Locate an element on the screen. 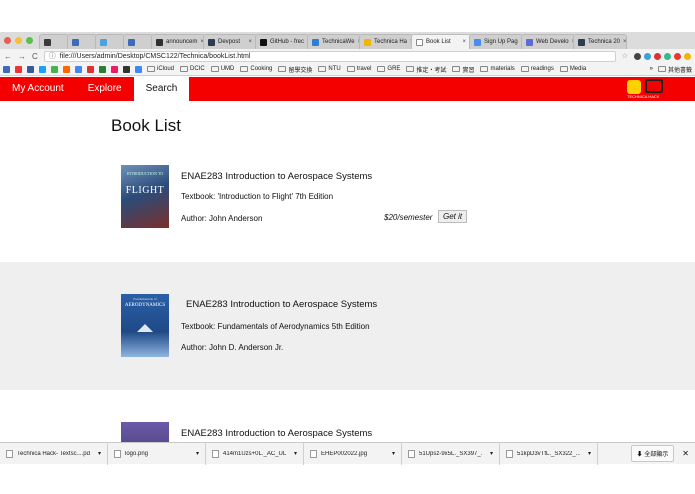 This screenshot has width=695, height=494. browser-tab: announcem× is located at coordinates (178, 41).